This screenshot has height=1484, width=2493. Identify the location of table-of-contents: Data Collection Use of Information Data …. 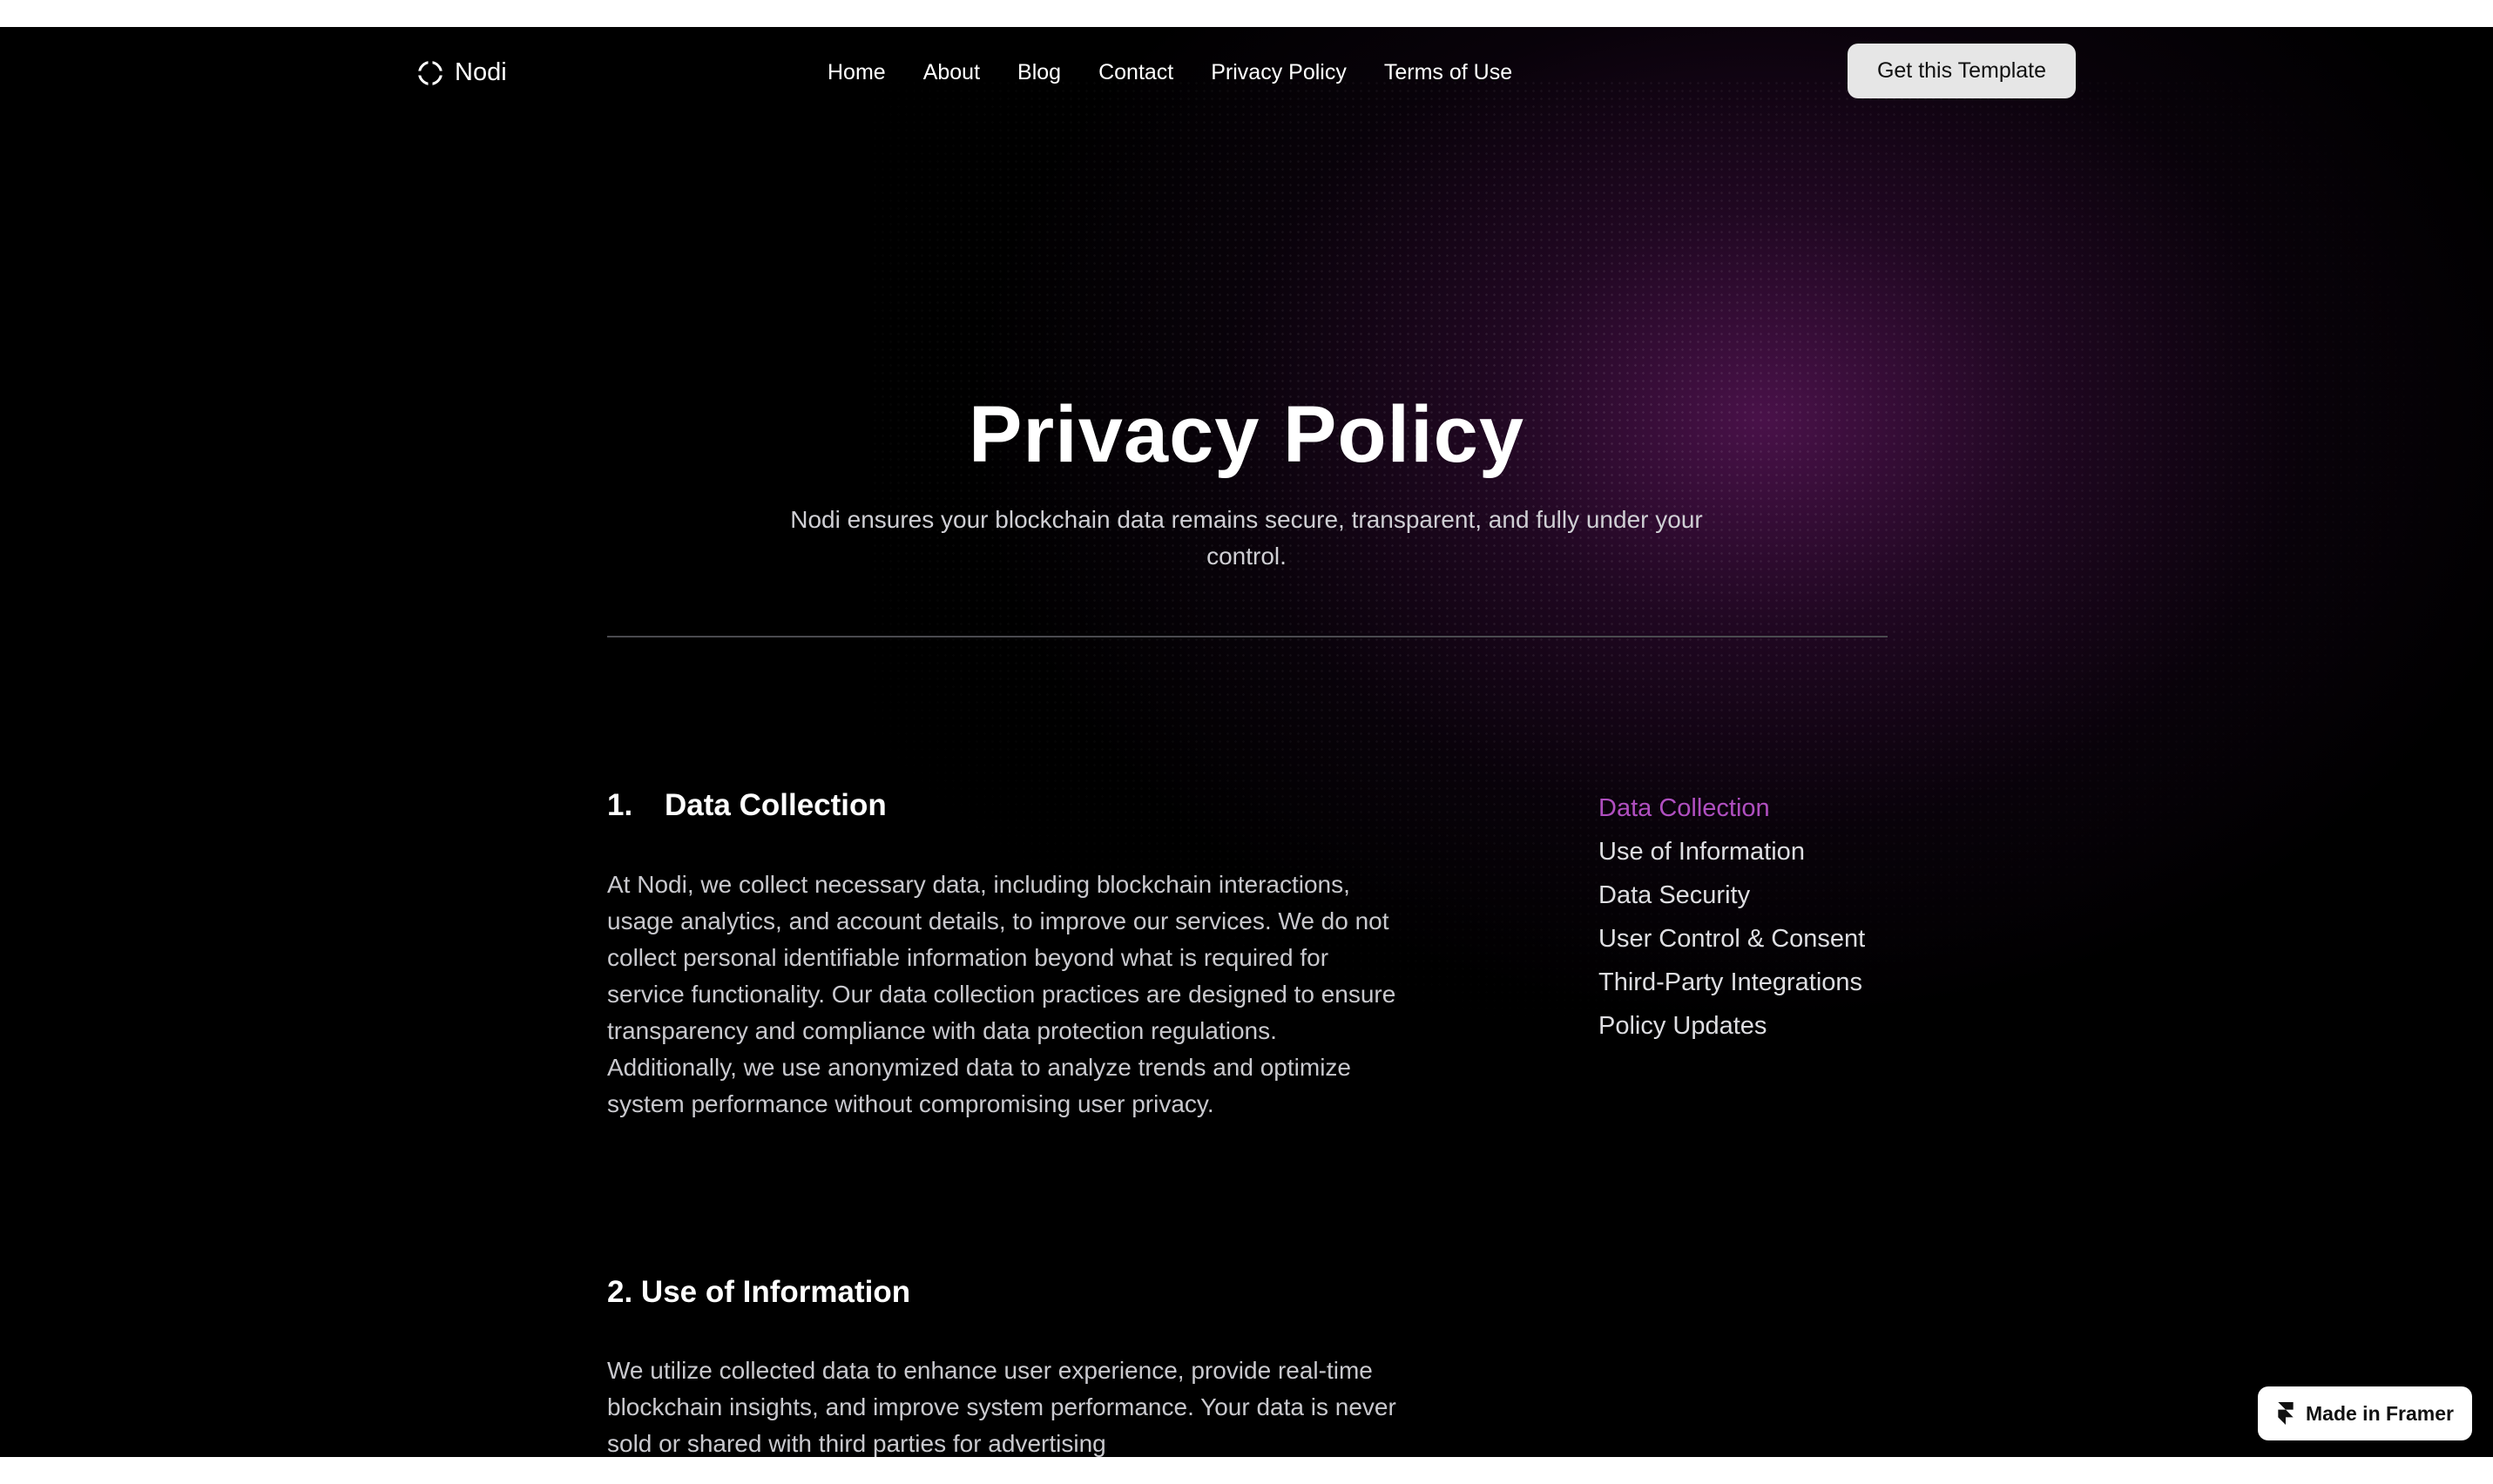
(1732, 917).